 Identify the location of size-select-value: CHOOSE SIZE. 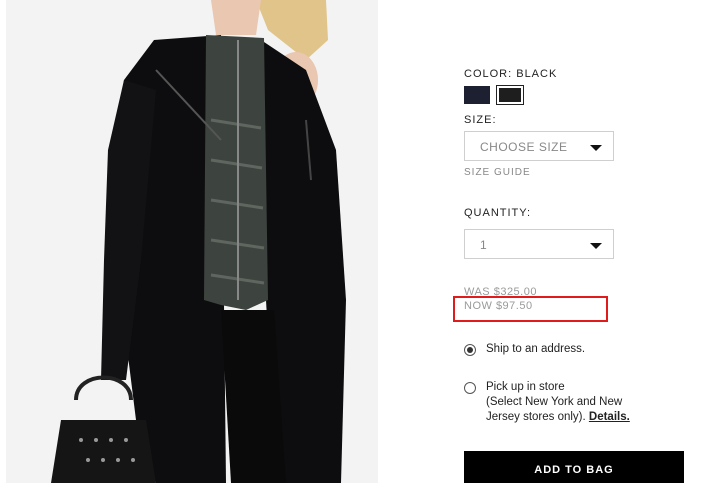
(524, 147).